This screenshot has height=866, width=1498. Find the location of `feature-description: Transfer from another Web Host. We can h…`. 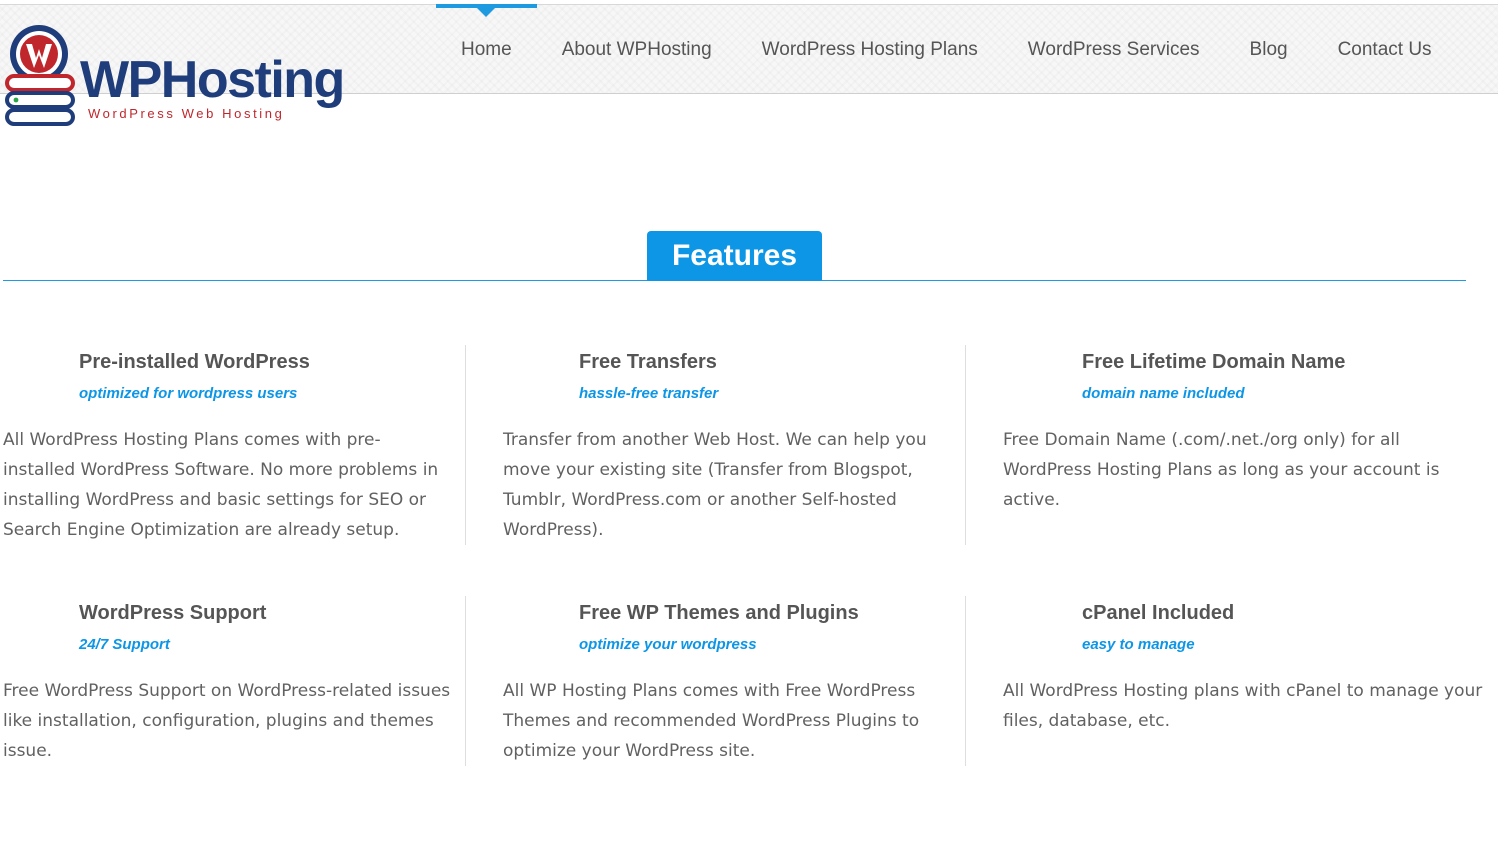

feature-description: Transfer from another Web Host. We can h… is located at coordinates (715, 485).